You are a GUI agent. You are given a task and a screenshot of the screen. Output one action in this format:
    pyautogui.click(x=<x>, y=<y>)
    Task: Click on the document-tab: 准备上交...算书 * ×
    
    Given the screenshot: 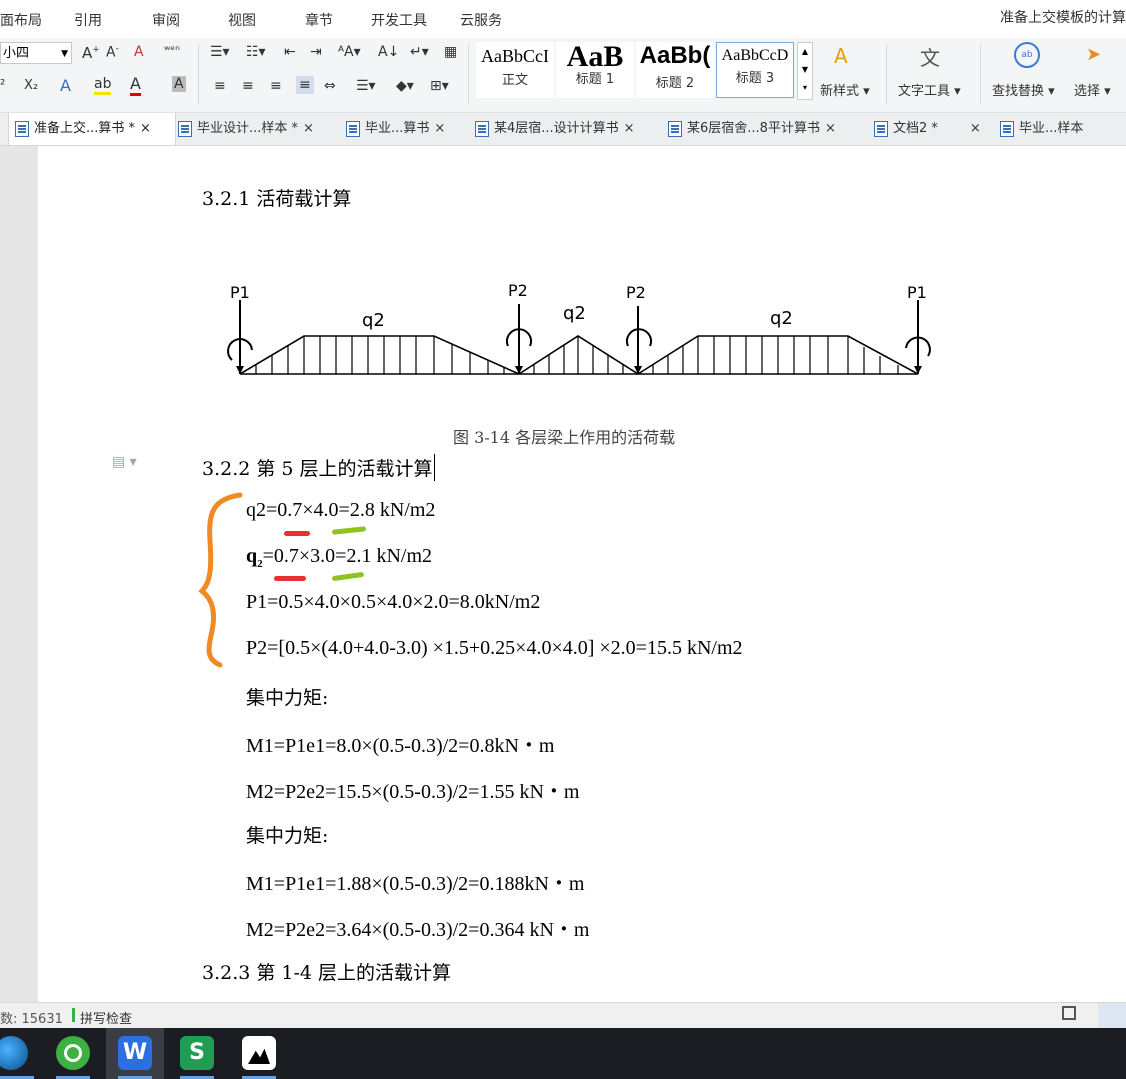 What is the action you would take?
    pyautogui.click(x=92, y=129)
    